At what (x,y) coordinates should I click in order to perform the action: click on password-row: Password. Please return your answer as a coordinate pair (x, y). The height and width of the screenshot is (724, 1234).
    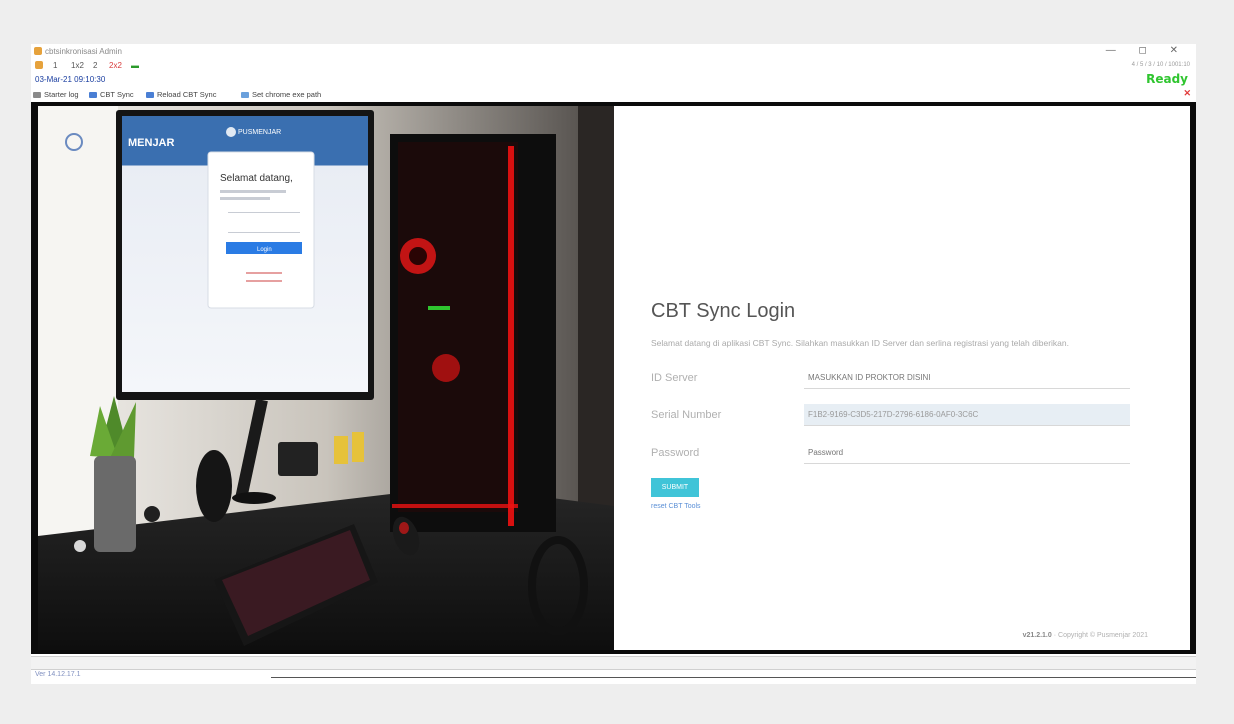
    Looking at the image, I should click on (901, 453).